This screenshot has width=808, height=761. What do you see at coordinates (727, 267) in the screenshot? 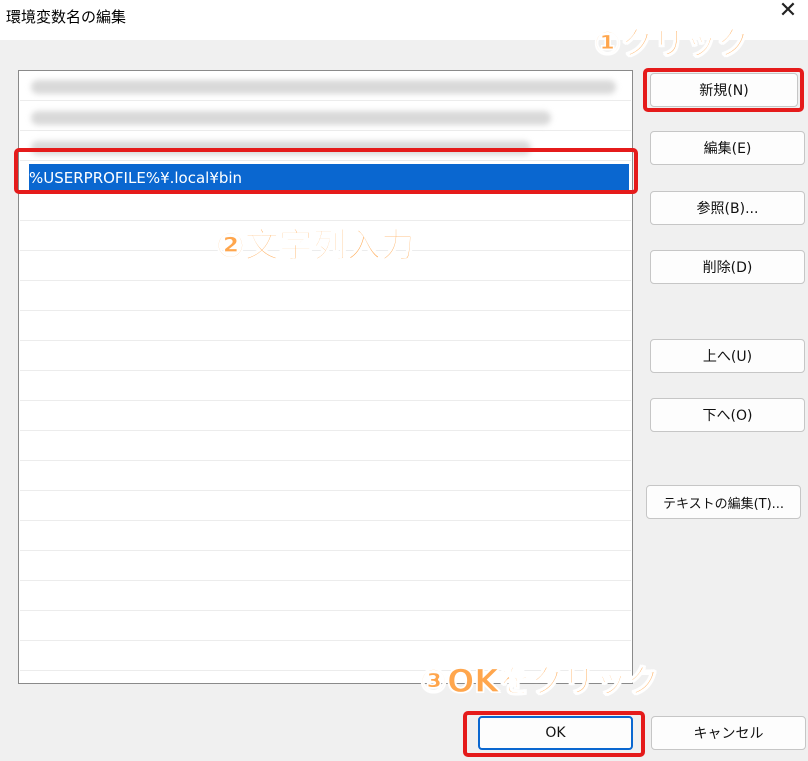
I see `delete-button: 削除(D)` at bounding box center [727, 267].